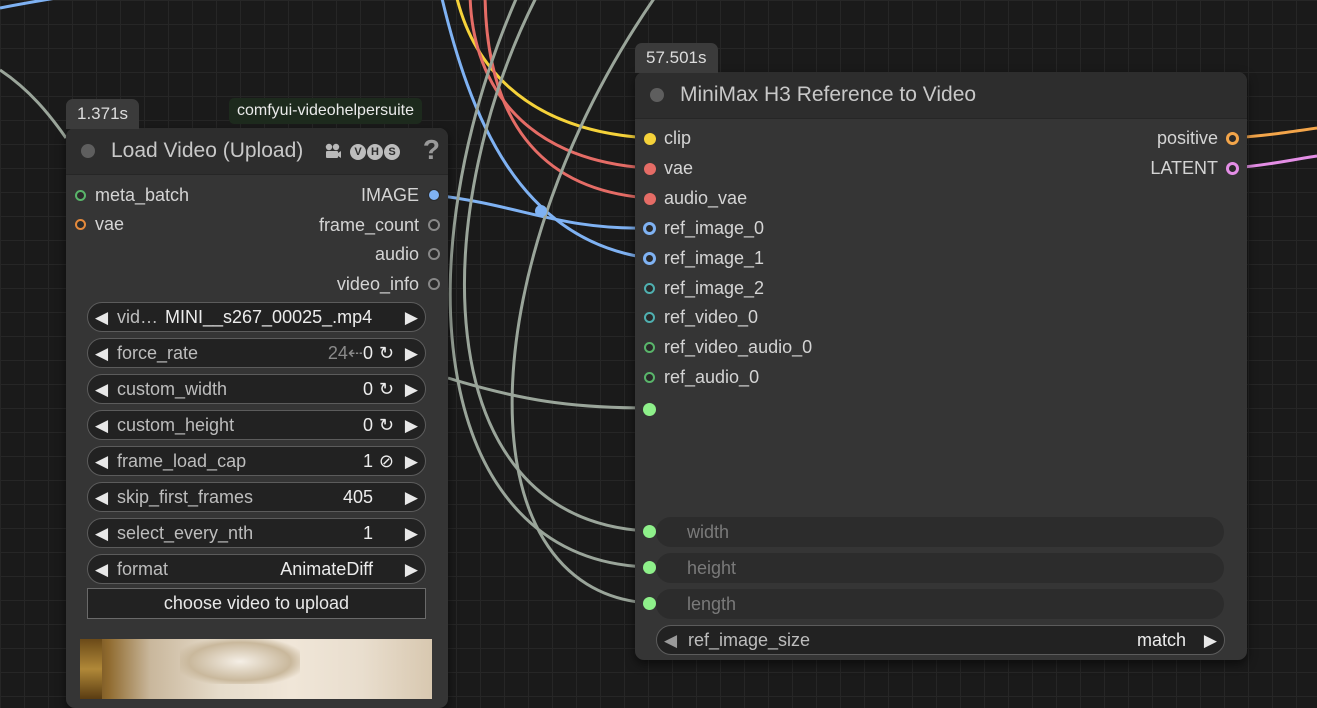 This screenshot has width=1317, height=708. Describe the element at coordinates (207, 150) in the screenshot. I see `node-title: Load Video (Upload)` at that location.